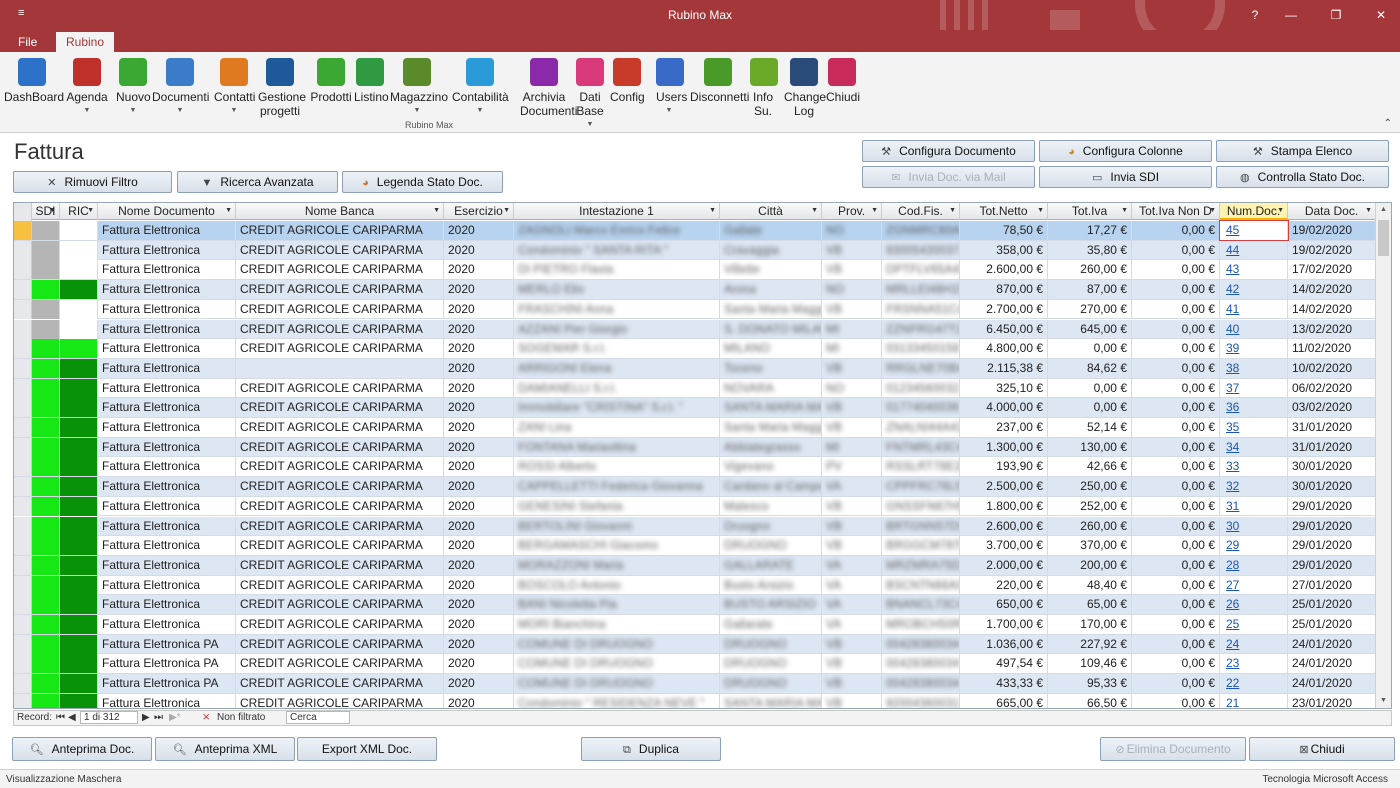 The width and height of the screenshot is (1400, 788). What do you see at coordinates (1090, 605) in the screenshot?
I see `cell-iva: 65,00 €` at bounding box center [1090, 605].